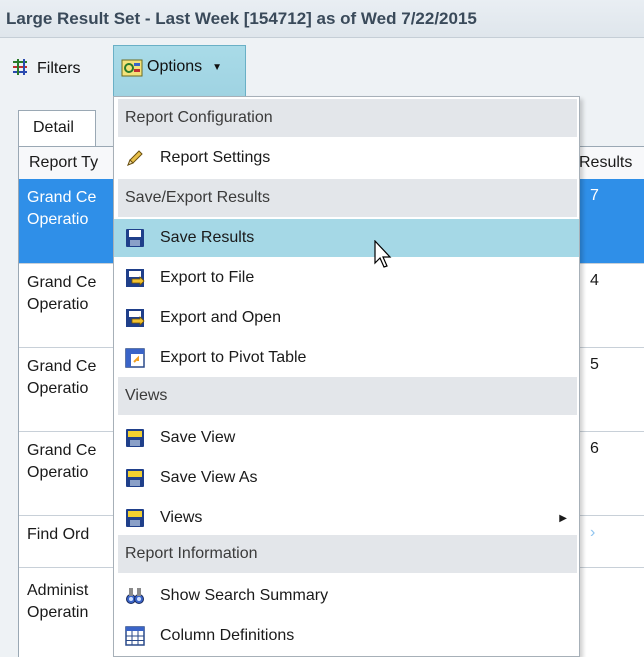  I want to click on menu-item-label: Export to File, so click(207, 277).